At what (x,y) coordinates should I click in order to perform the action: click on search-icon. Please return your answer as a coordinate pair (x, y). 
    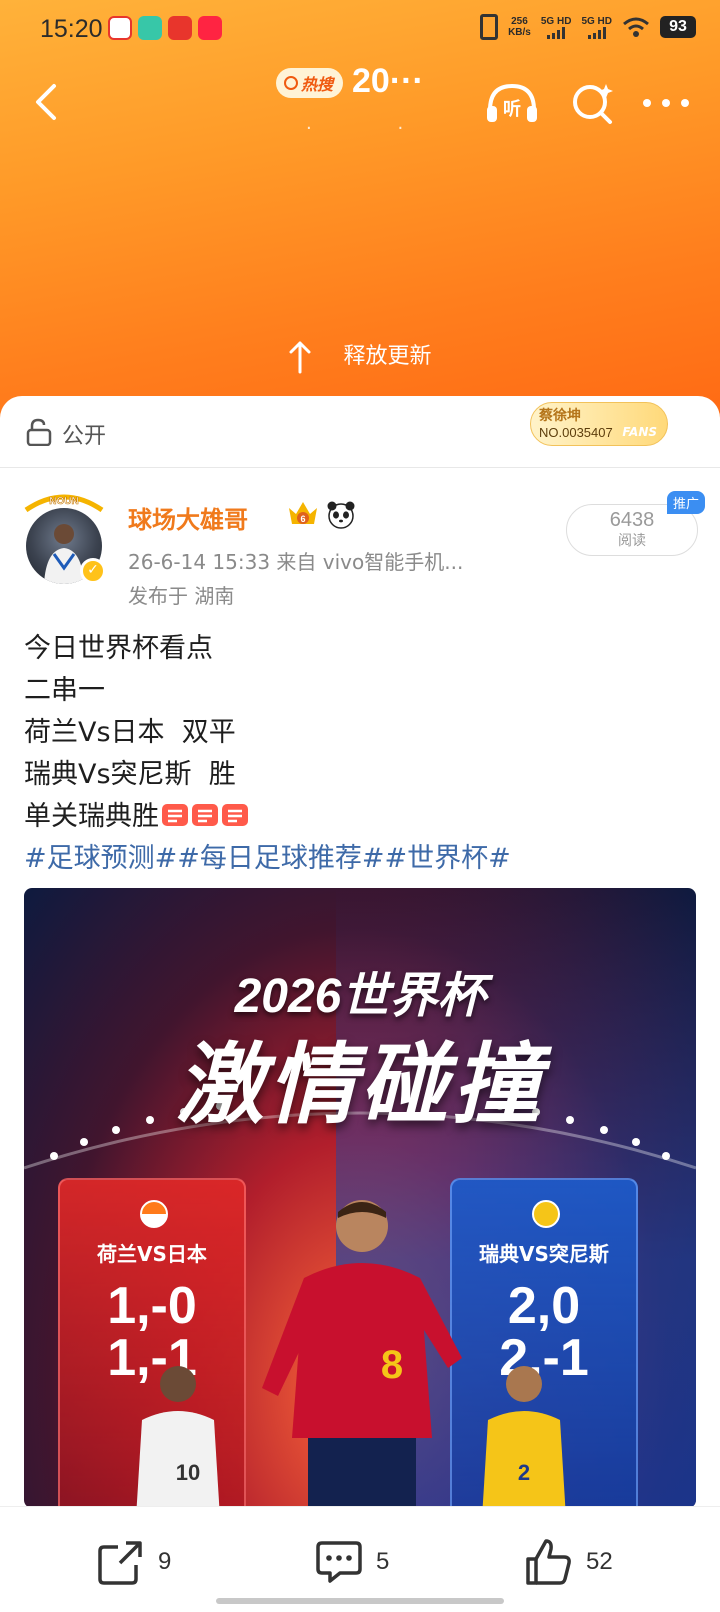
    Looking at the image, I should click on (291, 83).